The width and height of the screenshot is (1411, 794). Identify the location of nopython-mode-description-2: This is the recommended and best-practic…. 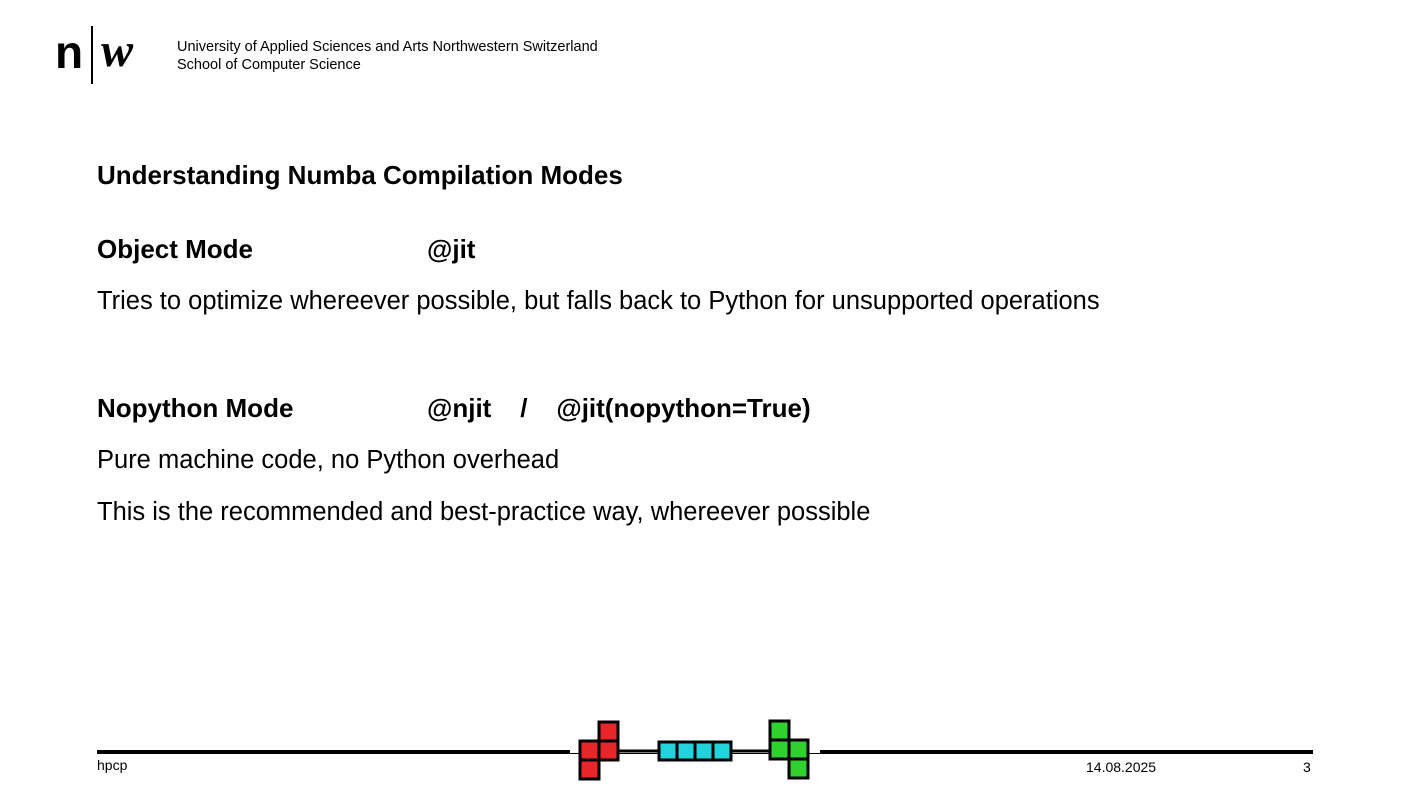
(484, 512).